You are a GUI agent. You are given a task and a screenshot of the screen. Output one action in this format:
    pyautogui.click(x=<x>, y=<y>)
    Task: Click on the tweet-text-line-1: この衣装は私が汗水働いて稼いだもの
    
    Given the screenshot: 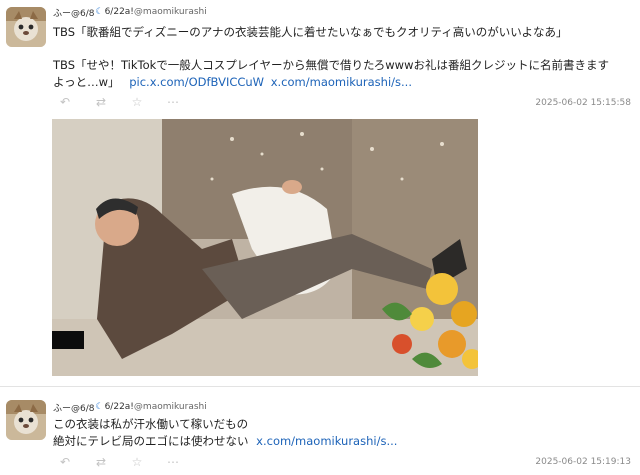 What is the action you would take?
    pyautogui.click(x=151, y=424)
    